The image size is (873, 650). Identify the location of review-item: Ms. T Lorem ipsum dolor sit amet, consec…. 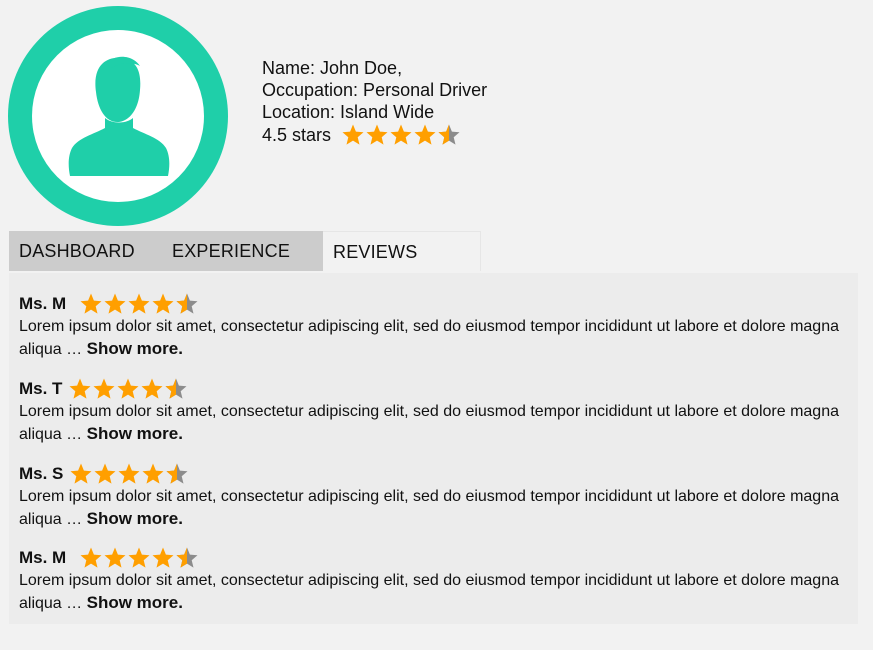
(429, 411).